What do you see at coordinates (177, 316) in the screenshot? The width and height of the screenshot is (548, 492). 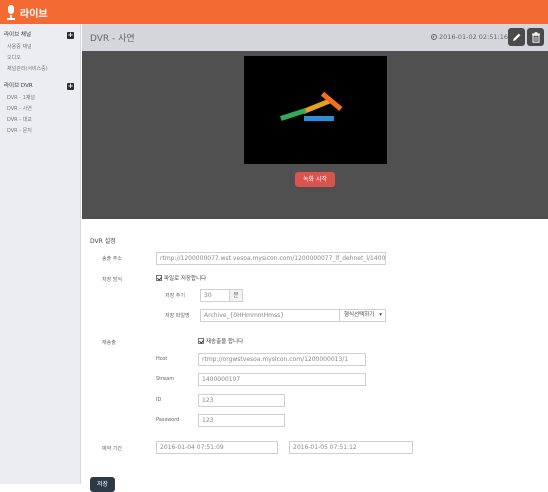 I see `save-filename-label: 저장 파일명` at bounding box center [177, 316].